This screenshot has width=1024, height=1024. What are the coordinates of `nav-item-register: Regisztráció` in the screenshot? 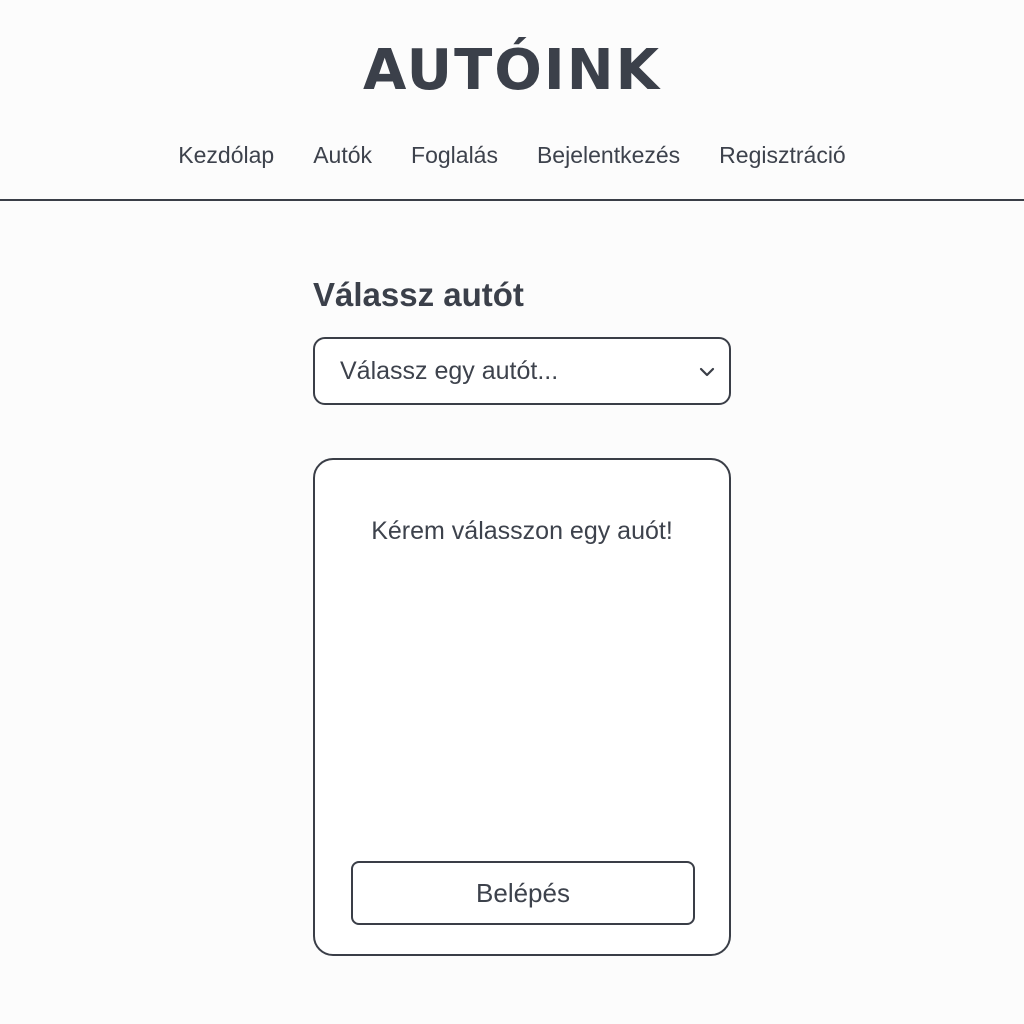 It's located at (782, 155).